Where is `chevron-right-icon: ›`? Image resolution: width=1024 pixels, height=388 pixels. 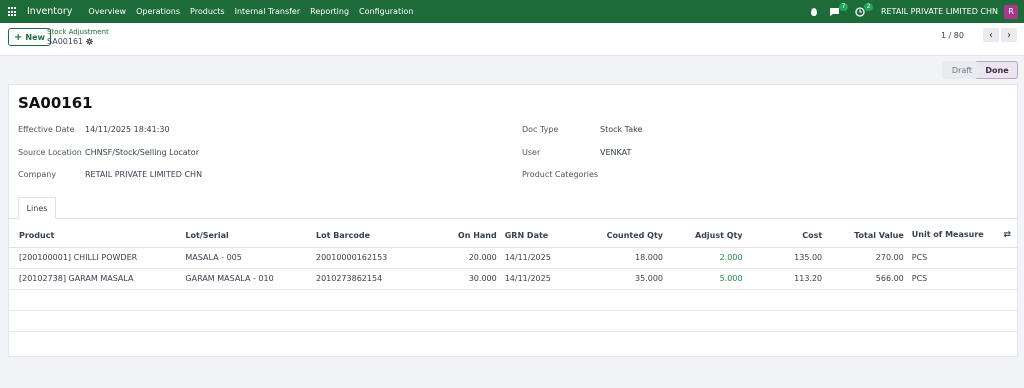
chevron-right-icon: › is located at coordinates (1009, 35).